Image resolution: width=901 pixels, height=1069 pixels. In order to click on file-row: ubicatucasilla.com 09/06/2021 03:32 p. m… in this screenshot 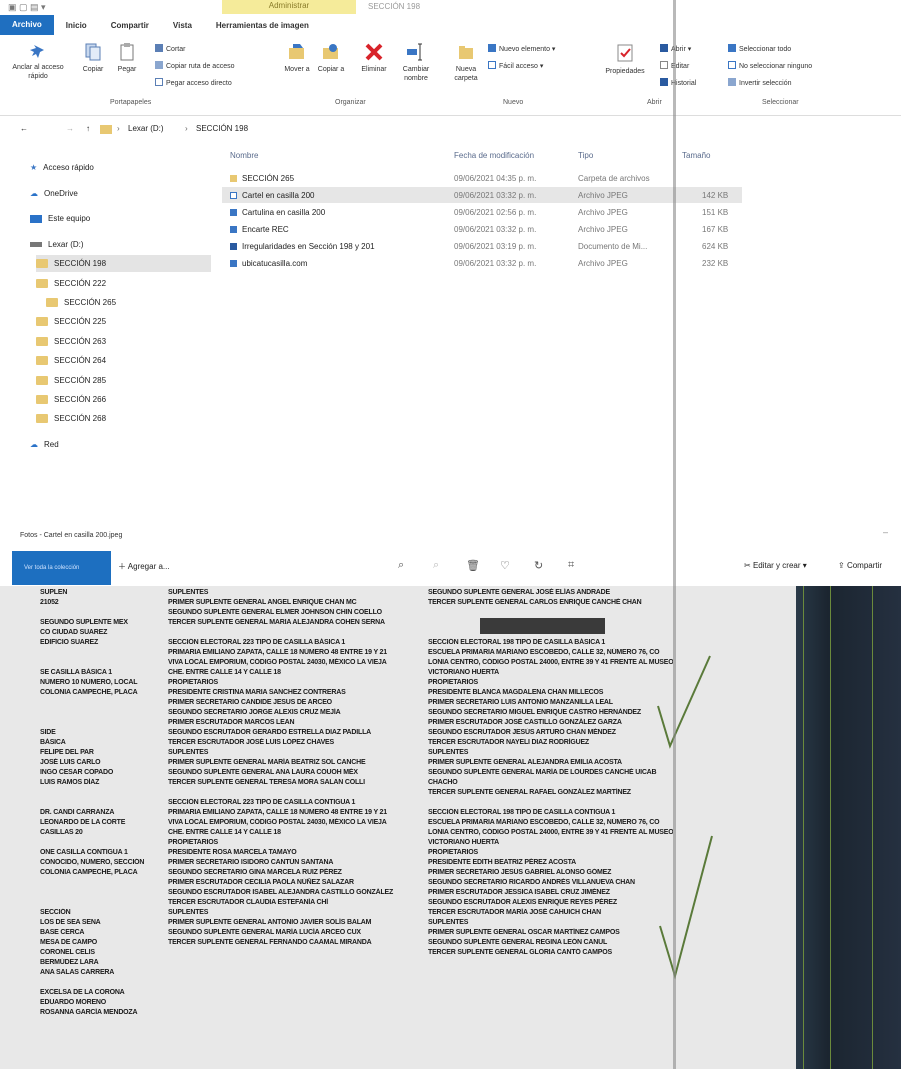, I will do `click(482, 263)`.